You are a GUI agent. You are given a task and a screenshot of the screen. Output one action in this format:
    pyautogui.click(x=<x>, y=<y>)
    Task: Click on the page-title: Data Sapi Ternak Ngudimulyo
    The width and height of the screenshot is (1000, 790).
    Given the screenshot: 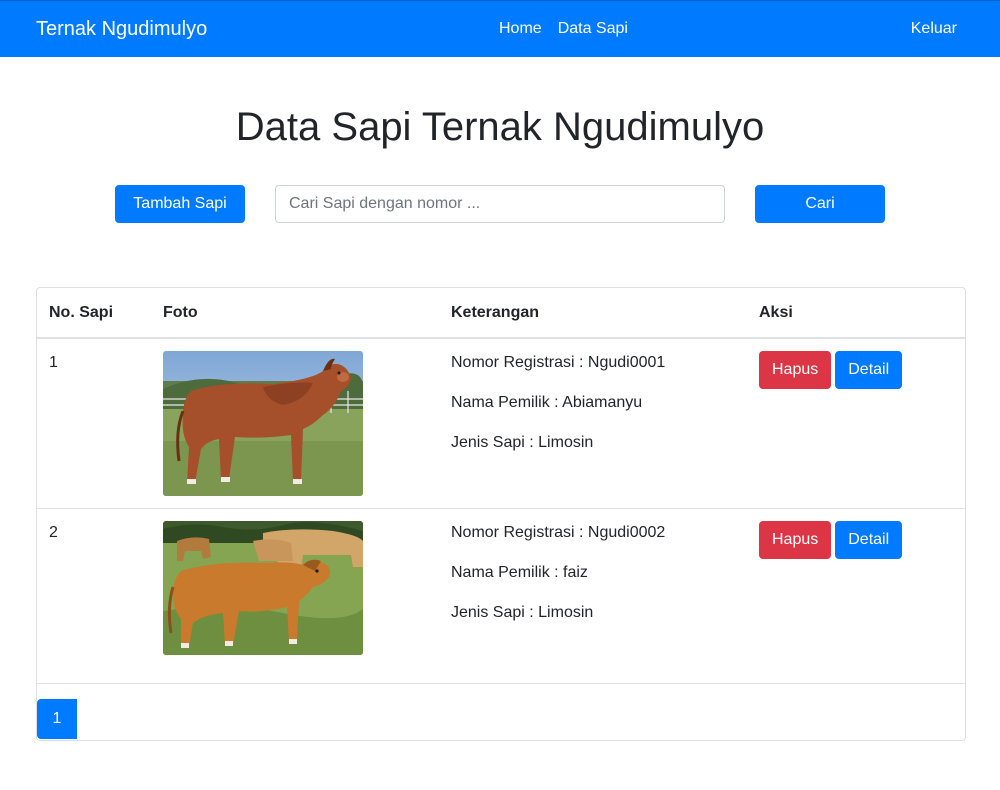 What is the action you would take?
    pyautogui.click(x=500, y=127)
    